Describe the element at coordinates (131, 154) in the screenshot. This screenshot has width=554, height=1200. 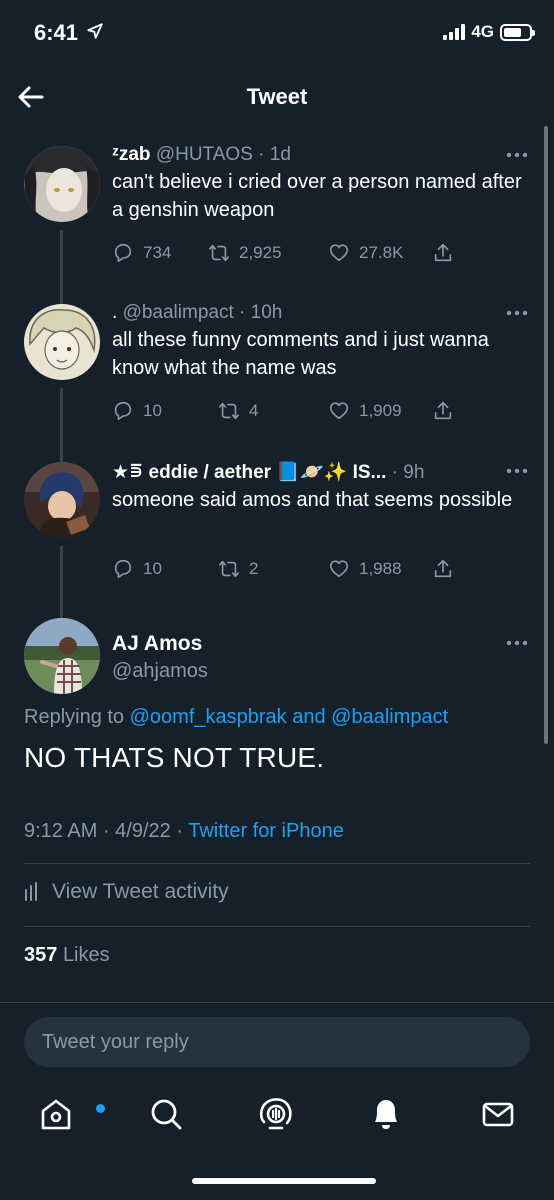
I see `display-name: ᶻzab` at that location.